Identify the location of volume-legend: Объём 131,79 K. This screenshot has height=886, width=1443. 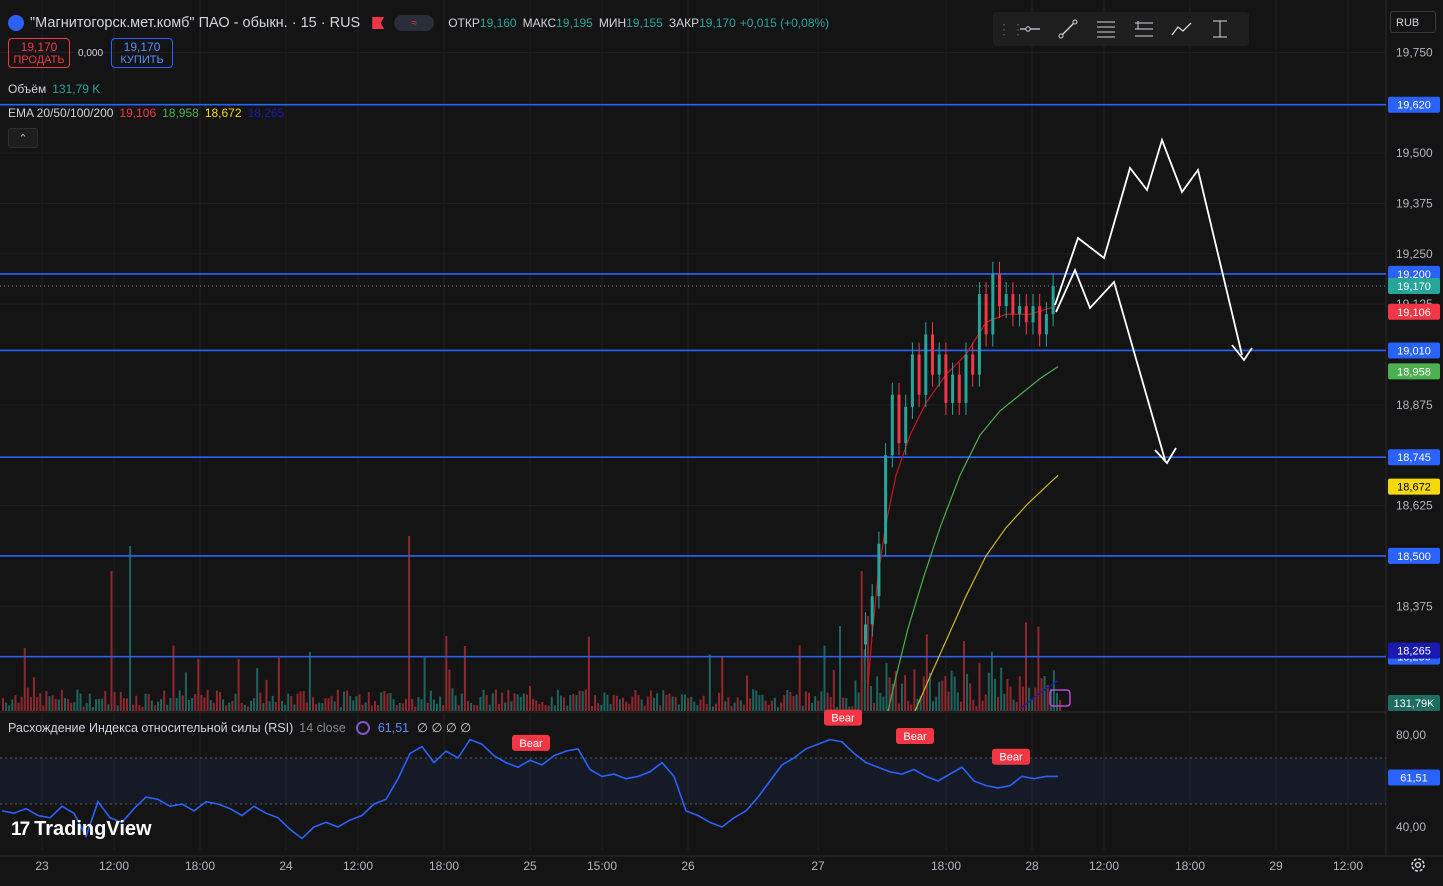
(57, 89).